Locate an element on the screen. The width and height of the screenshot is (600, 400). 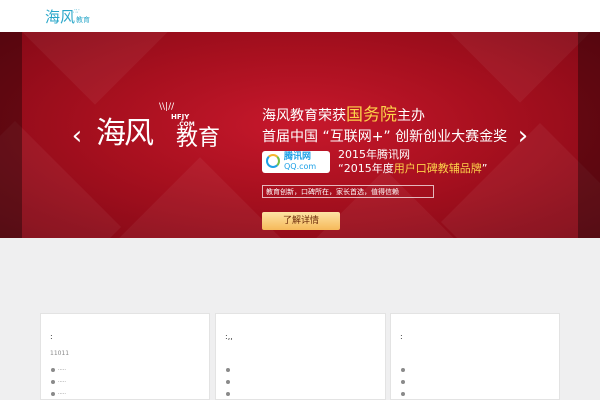
award-part: ” is located at coordinates (484, 168).